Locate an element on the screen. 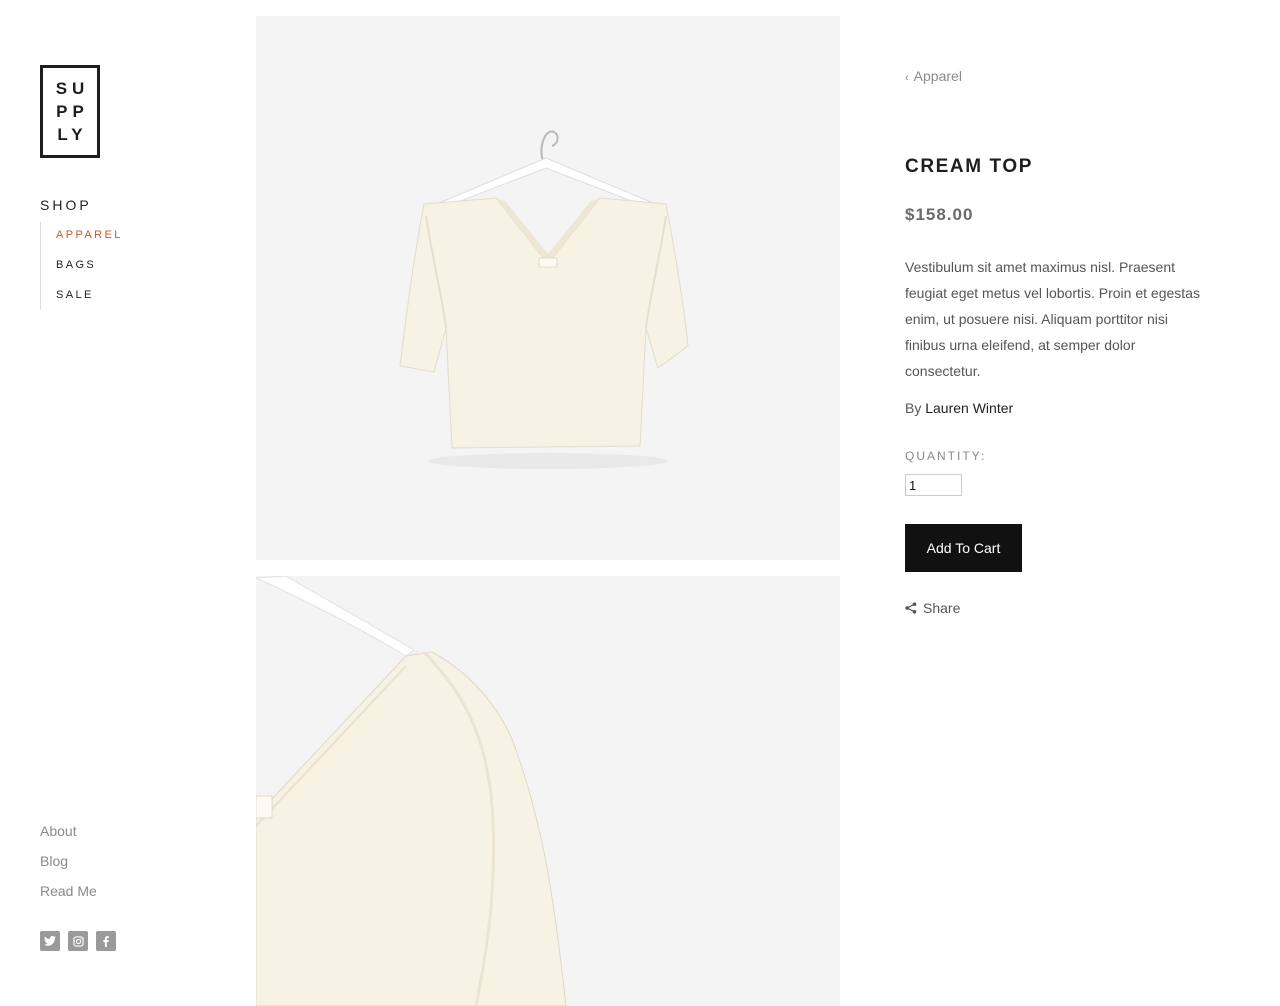 This screenshot has height=1006, width=1280. nav-item-sale: SALE is located at coordinates (89, 297).